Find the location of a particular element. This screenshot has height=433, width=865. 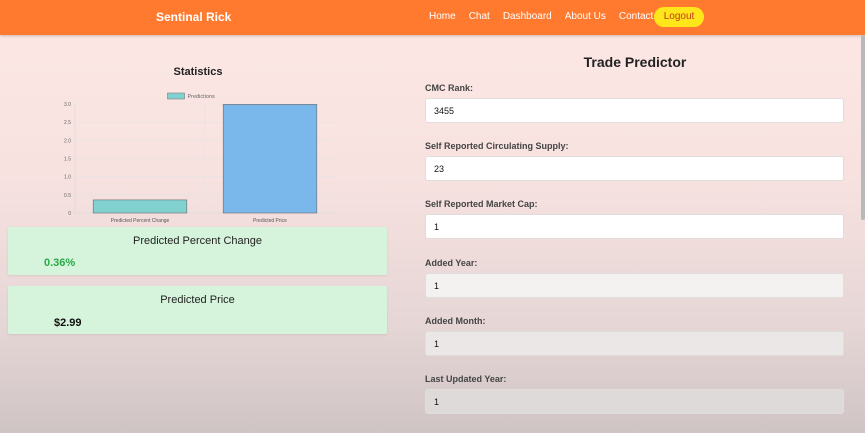

brand-logo: Sentinal Rick is located at coordinates (193, 17).